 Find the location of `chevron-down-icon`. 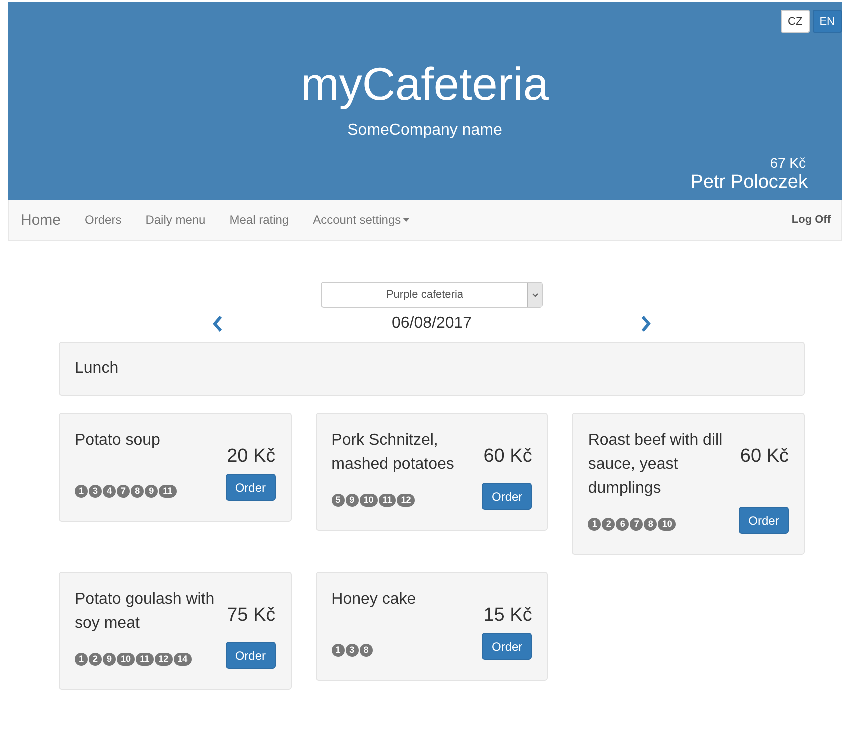

chevron-down-icon is located at coordinates (535, 295).